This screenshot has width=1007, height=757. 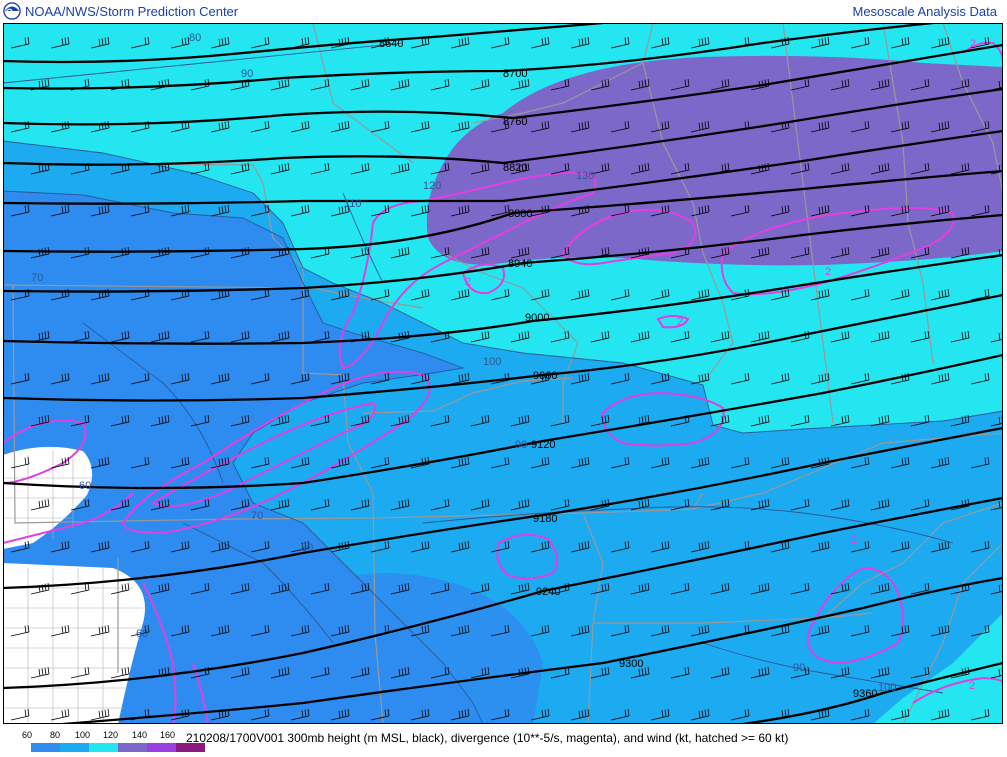 I want to click on legend-tick: 60, so click(x=27, y=735).